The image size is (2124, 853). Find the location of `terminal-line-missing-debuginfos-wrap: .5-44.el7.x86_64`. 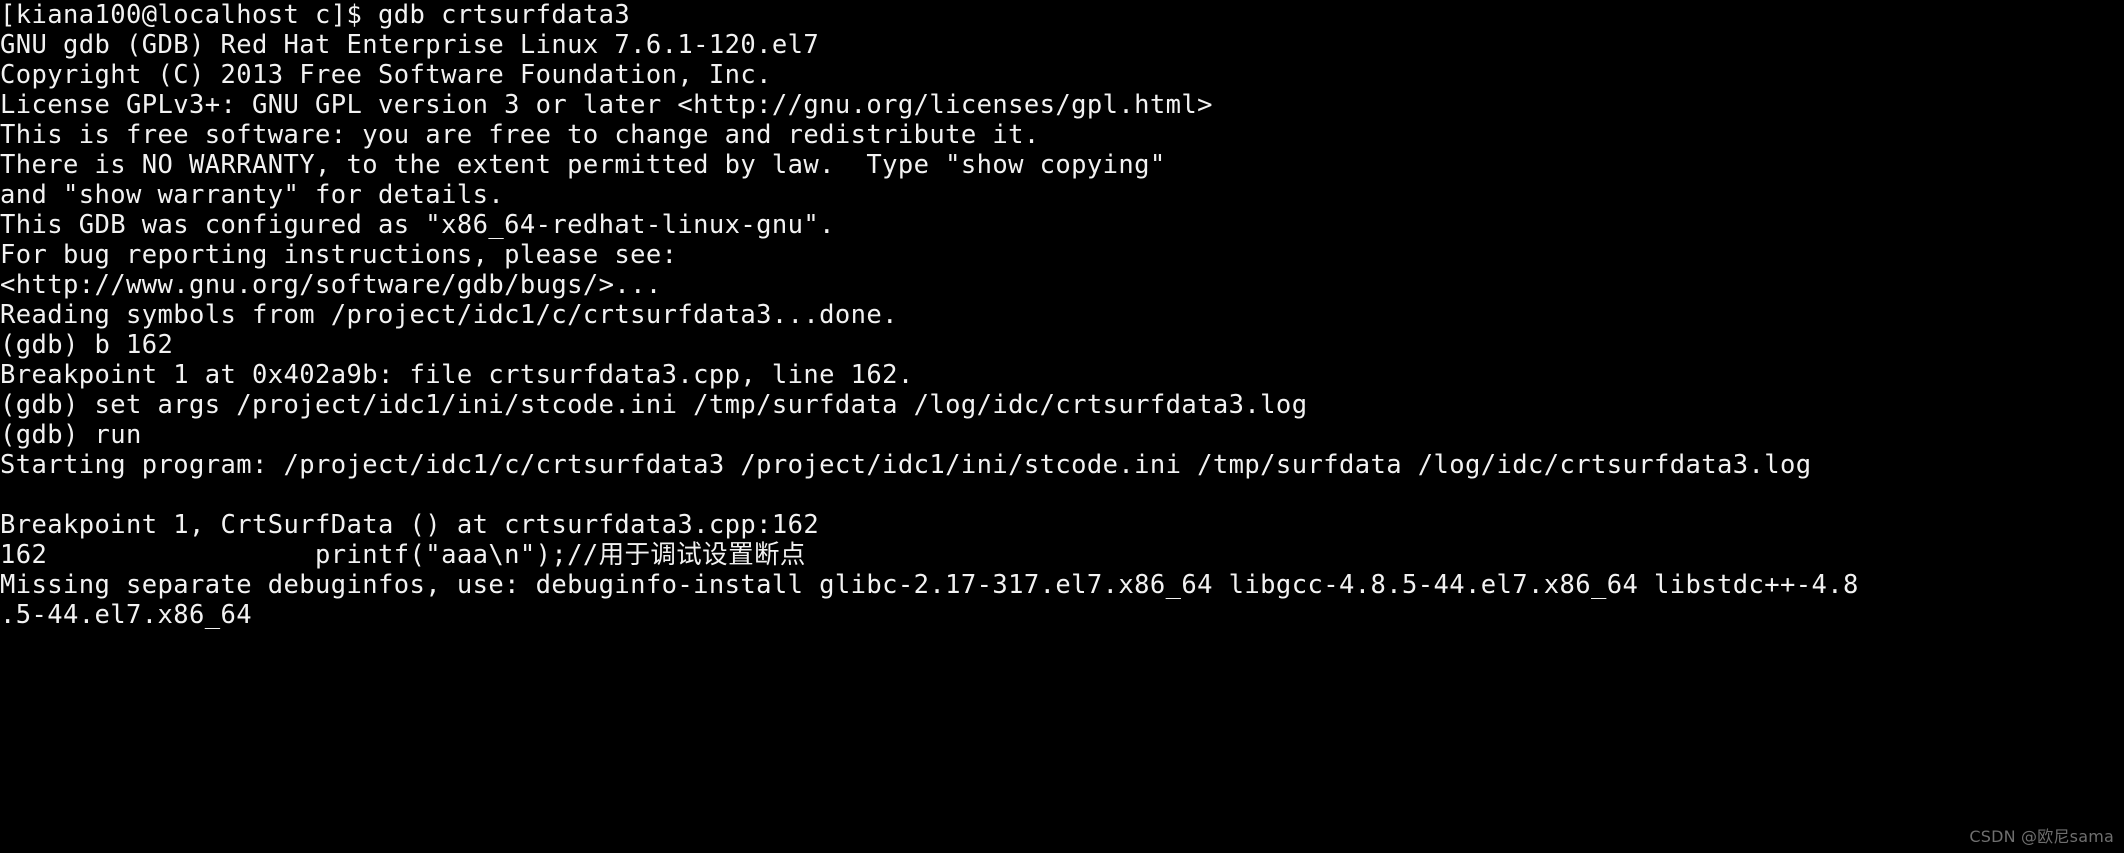

terminal-line-missing-debuginfos-wrap: .5-44.el7.x86_64 is located at coordinates (126, 615).